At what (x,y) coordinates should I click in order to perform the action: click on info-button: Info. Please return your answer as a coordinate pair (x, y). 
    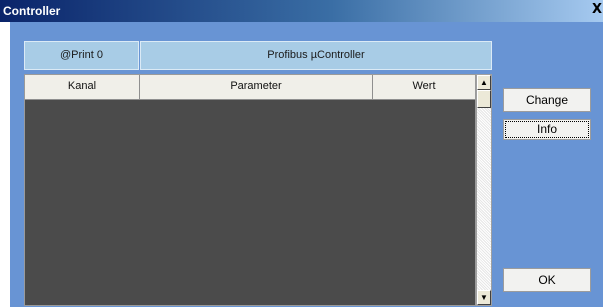
    Looking at the image, I should click on (547, 129).